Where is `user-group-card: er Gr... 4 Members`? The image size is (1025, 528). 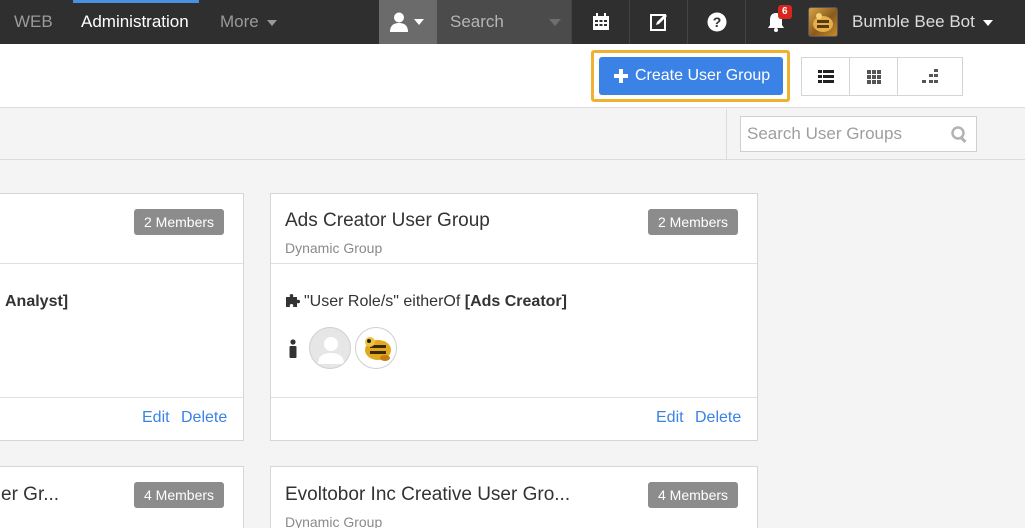
user-group-card: er Gr... 4 Members is located at coordinates (122, 497).